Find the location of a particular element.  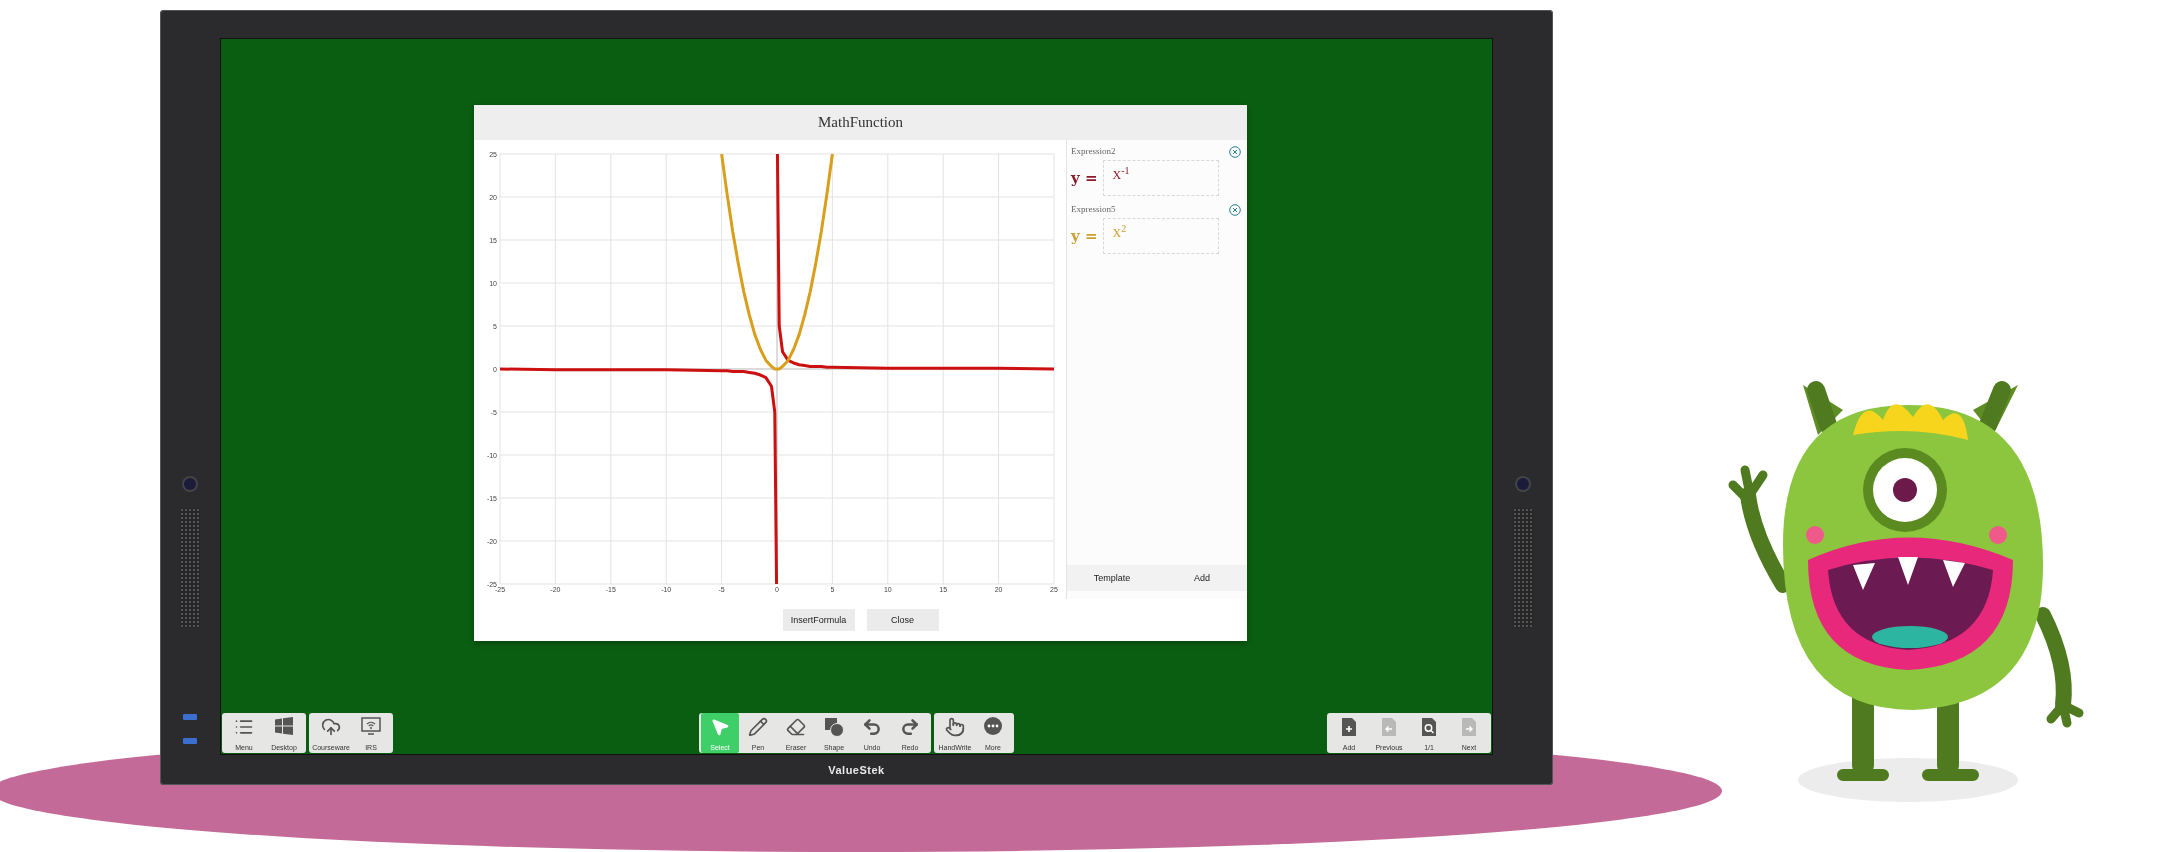

formula-input: X$^{-1}$ is located at coordinates (1160, 178).